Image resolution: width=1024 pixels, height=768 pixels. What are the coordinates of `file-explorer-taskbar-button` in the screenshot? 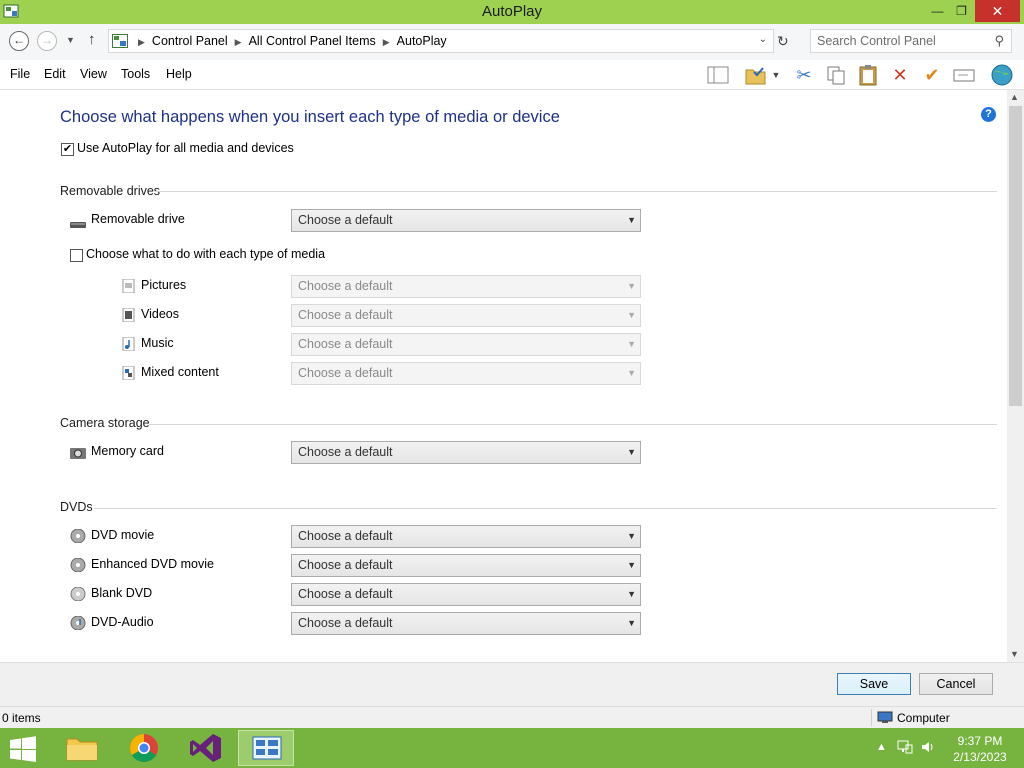 It's located at (82, 748).